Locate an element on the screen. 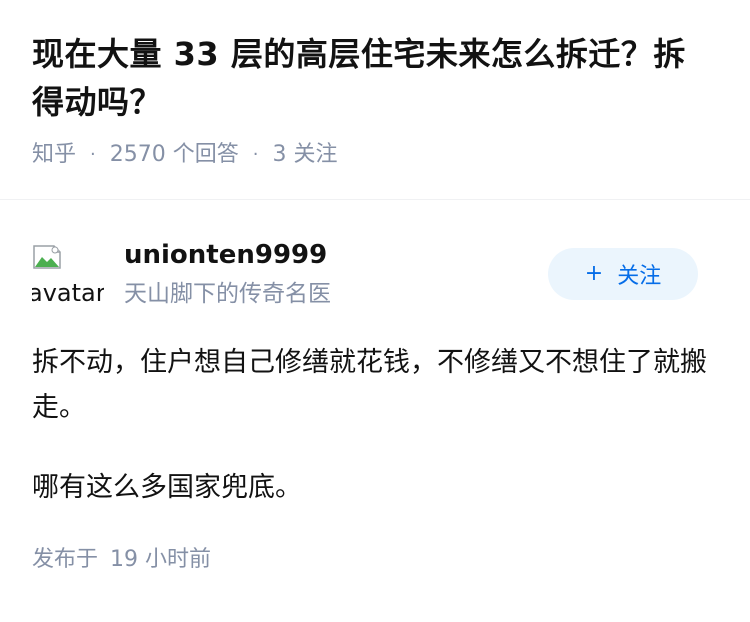  question-title: 现在大量 33 层的高层住宅未来怎么拆迁？拆得动吗？ is located at coordinates (375, 78).